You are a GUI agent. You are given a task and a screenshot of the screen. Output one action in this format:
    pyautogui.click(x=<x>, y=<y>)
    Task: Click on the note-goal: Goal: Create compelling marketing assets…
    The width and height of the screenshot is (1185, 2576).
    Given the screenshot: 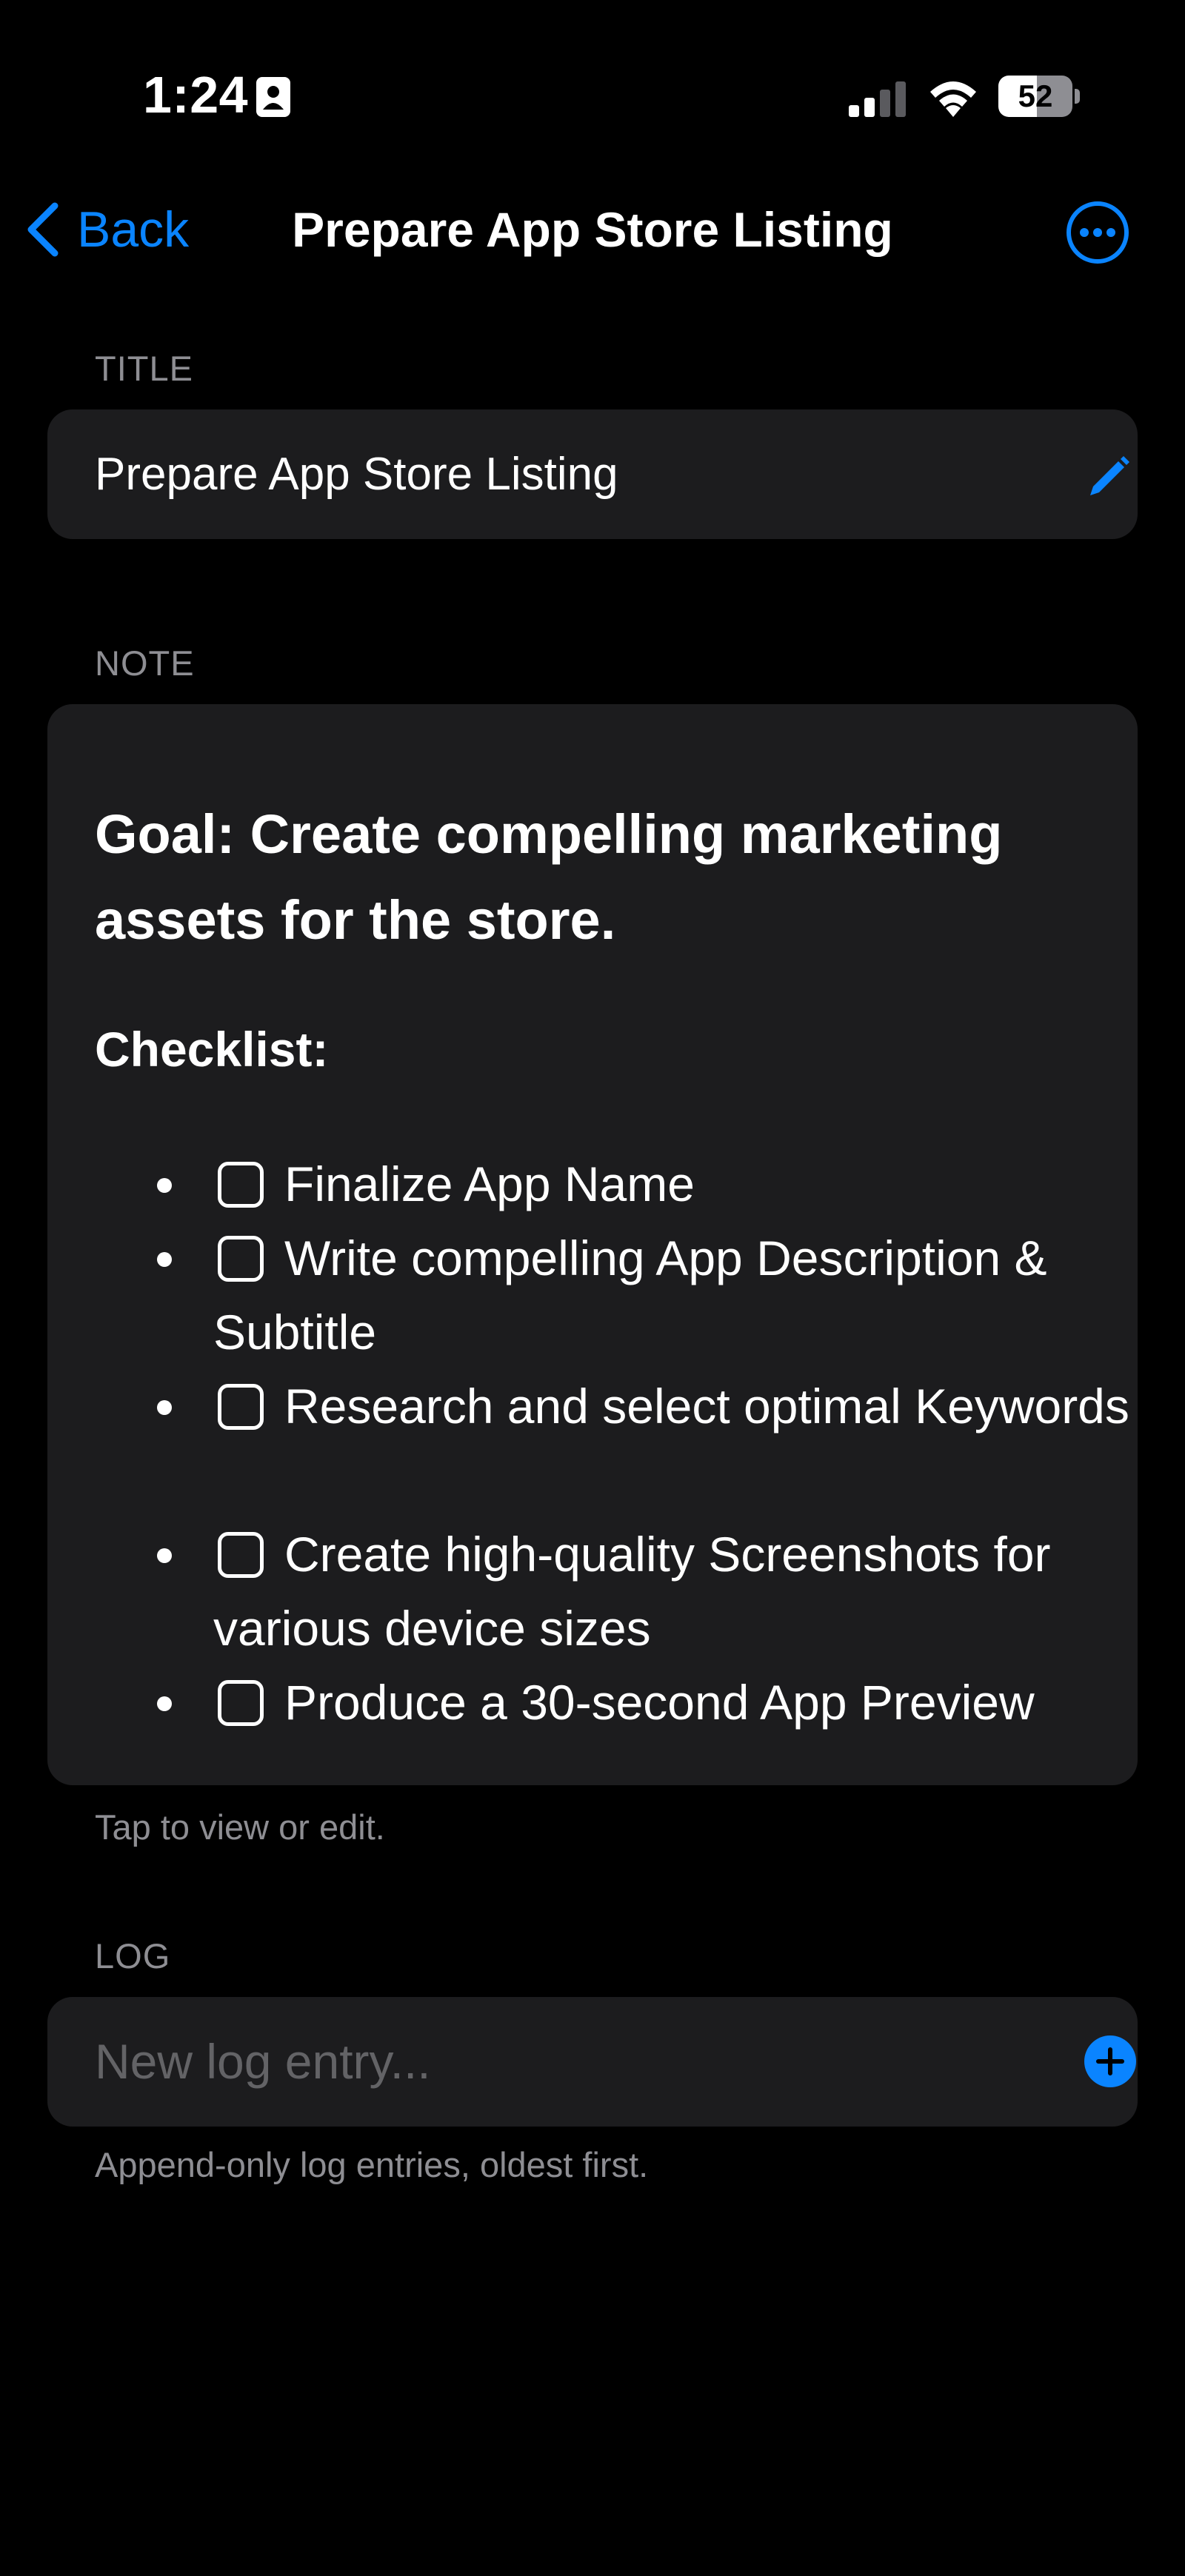 What is the action you would take?
    pyautogui.click(x=549, y=877)
    